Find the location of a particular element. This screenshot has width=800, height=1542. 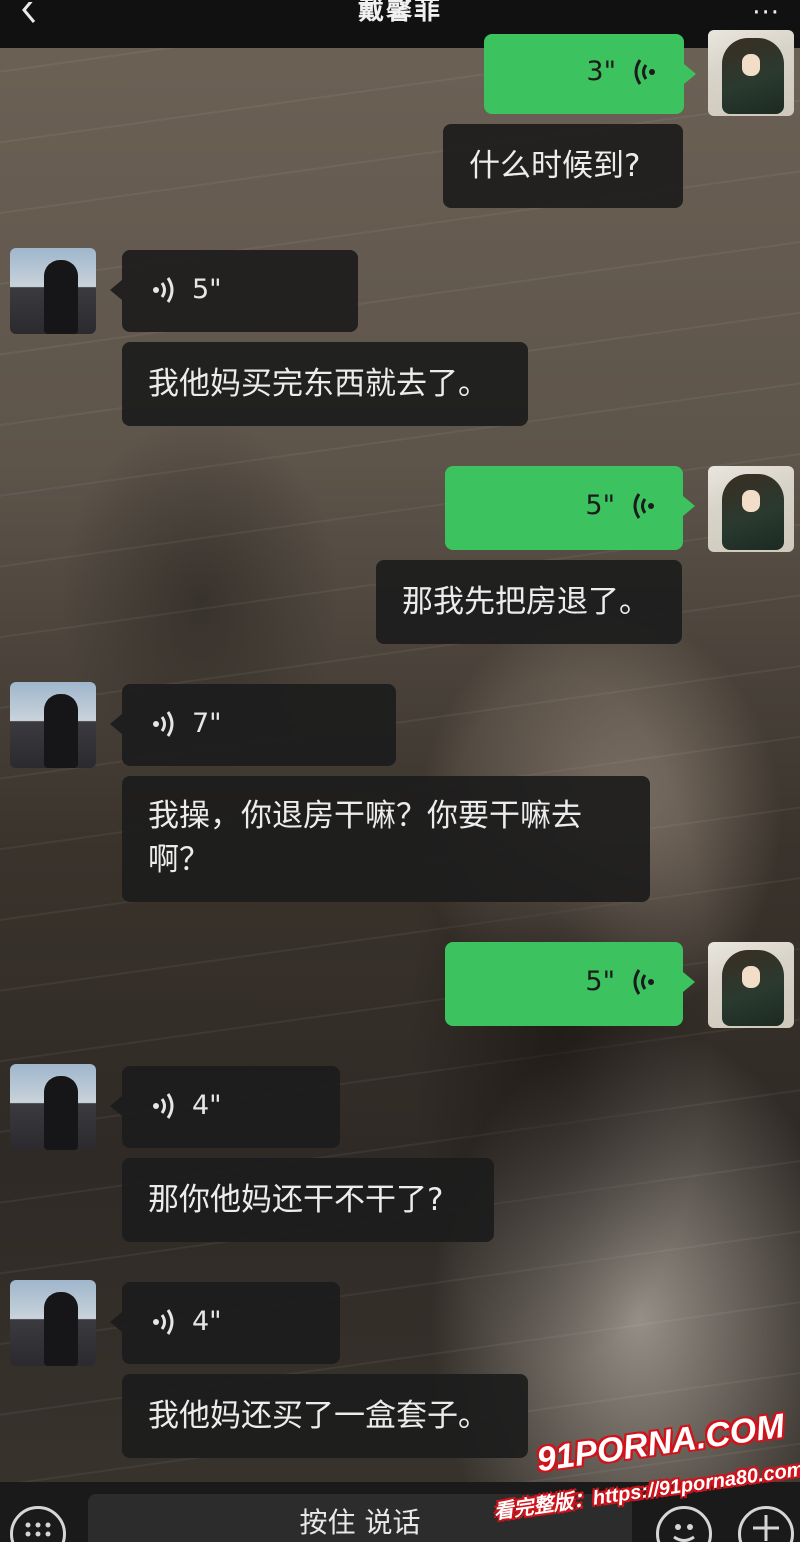

message-bubble: 那你他妈还干不干了? is located at coordinates (308, 1200).